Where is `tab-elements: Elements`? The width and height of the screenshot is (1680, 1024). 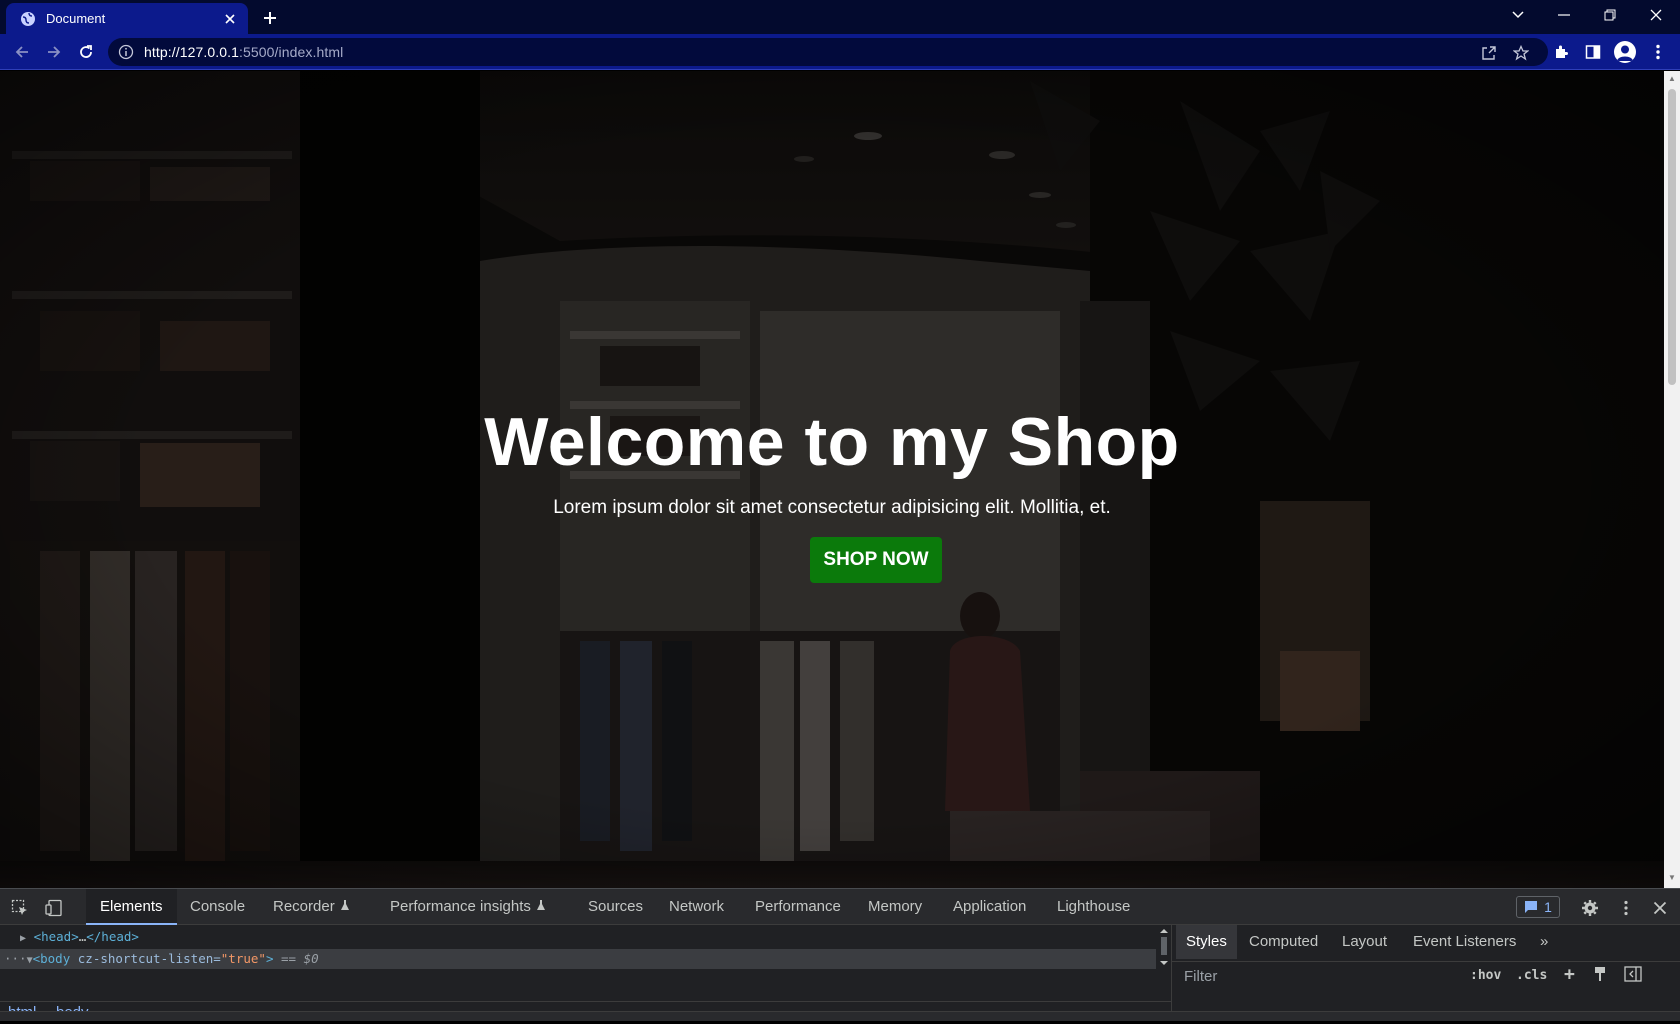 tab-elements: Elements is located at coordinates (131, 907).